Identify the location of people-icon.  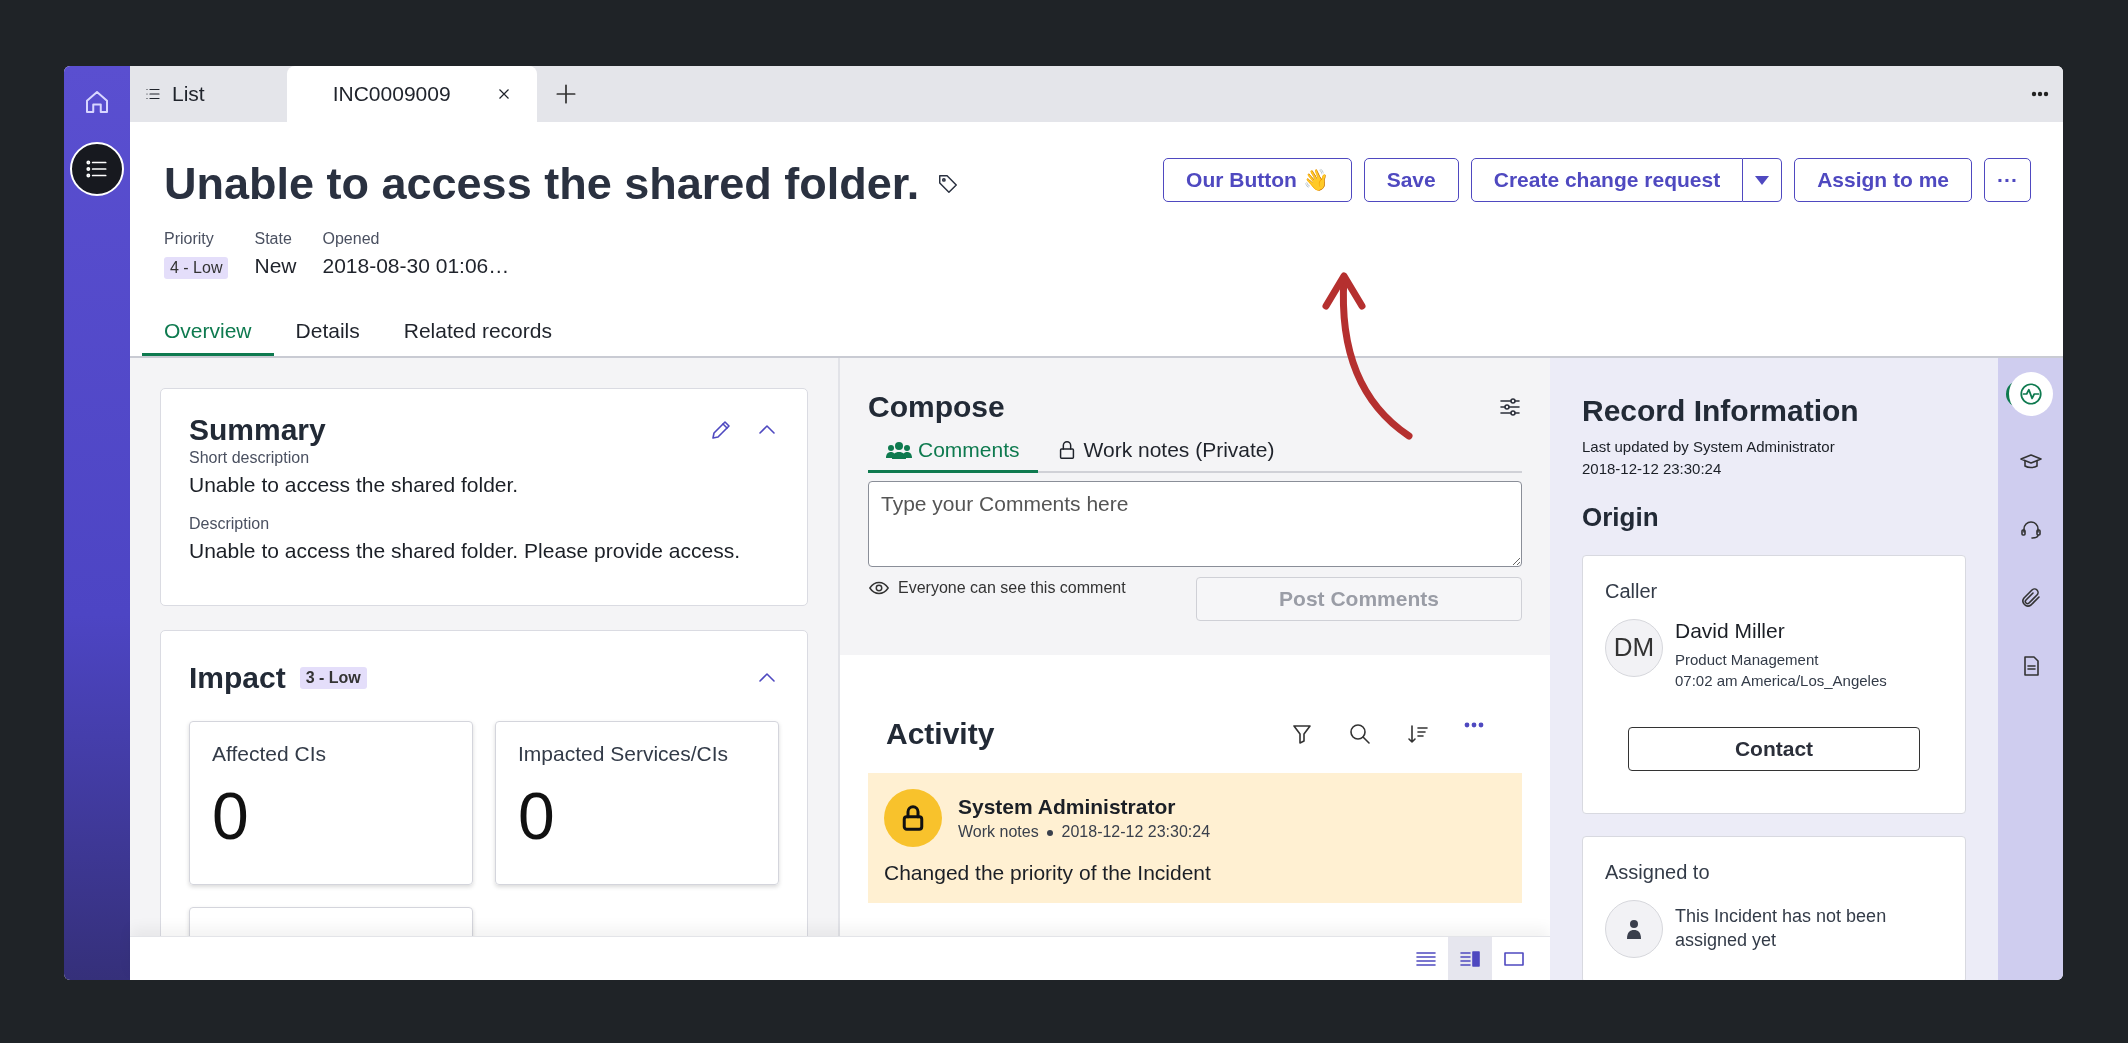
(899, 450).